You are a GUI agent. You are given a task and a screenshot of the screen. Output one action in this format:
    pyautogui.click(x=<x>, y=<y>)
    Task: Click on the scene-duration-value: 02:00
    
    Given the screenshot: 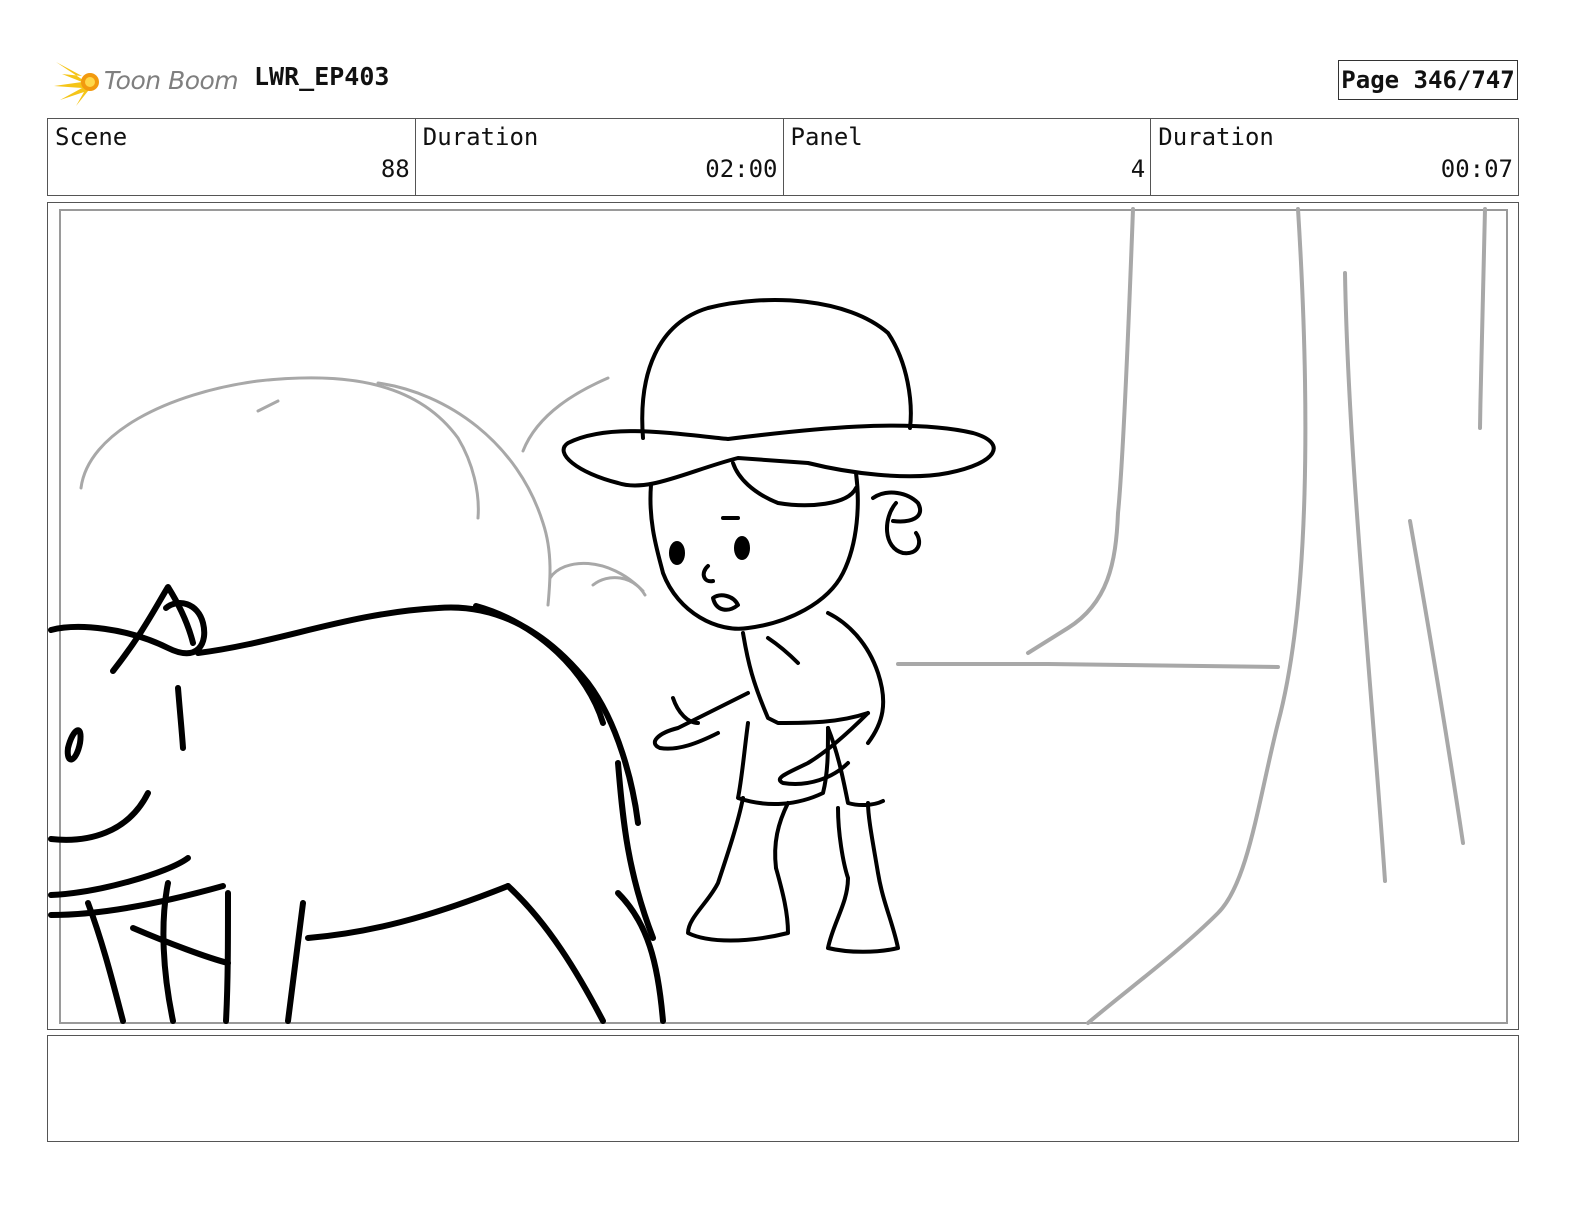 What is the action you would take?
    pyautogui.click(x=741, y=169)
    